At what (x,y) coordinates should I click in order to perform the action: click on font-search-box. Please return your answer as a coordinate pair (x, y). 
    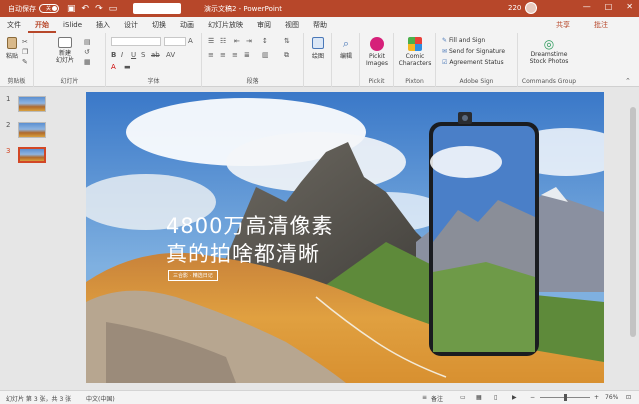
    Looking at the image, I should click on (157, 8).